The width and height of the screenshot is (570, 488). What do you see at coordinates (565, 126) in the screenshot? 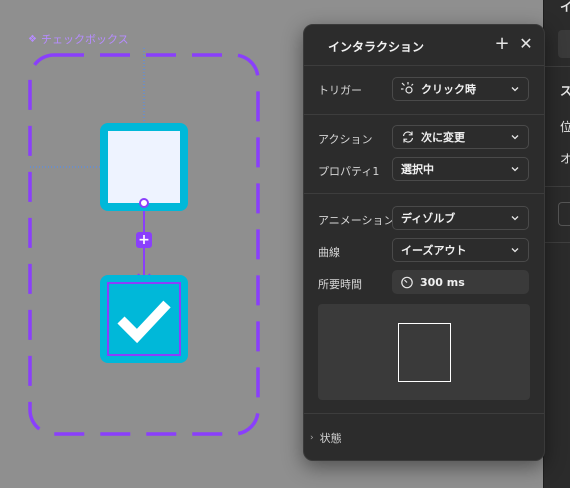
I see `right-panel-position-char: 位` at bounding box center [565, 126].